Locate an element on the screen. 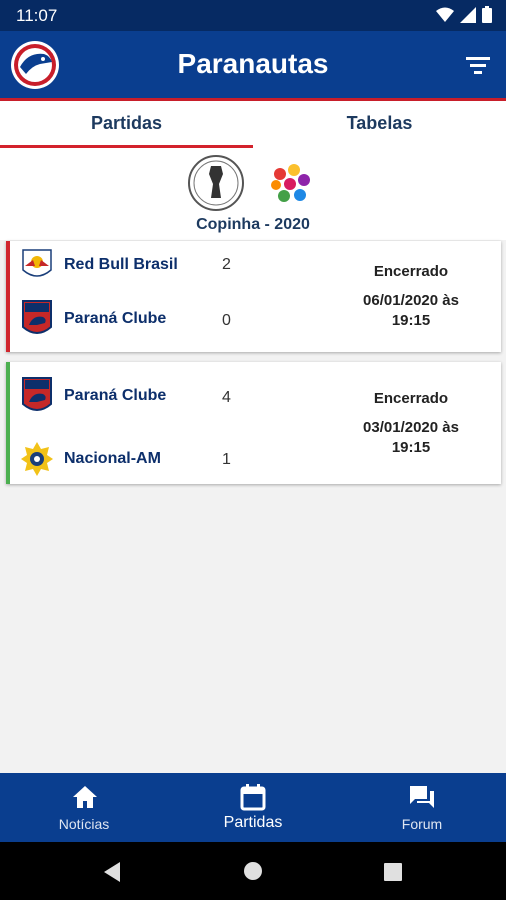  recents-icon is located at coordinates (393, 872).